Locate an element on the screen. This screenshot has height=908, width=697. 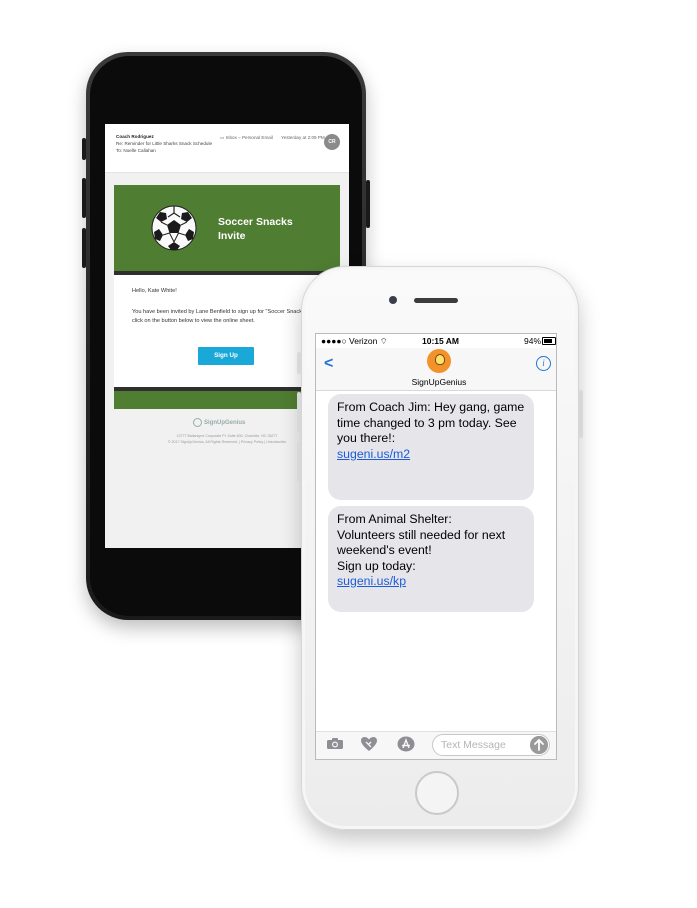
white-phone-volume-up is located at coordinates (299, 412).